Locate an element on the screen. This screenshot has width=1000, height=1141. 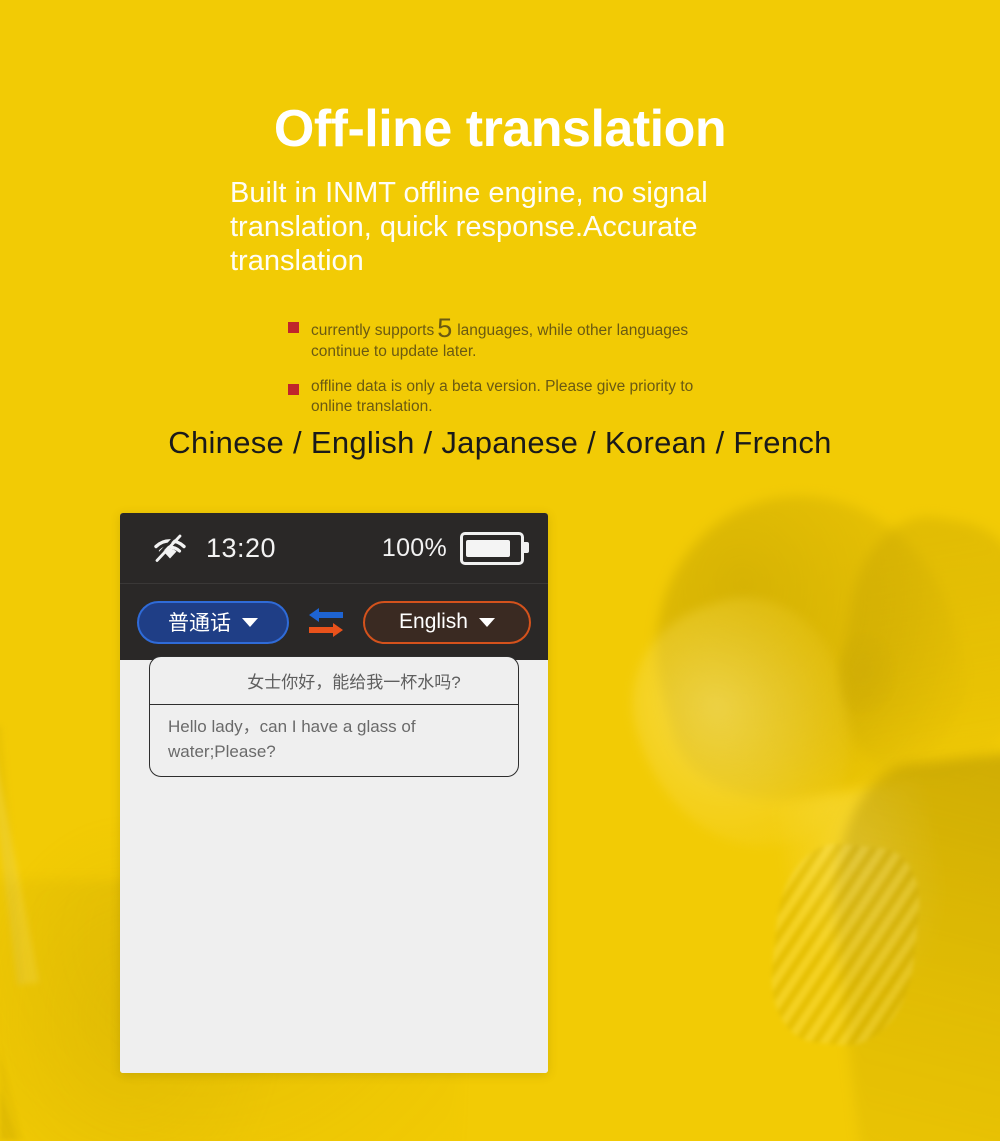
target-language-selector: English is located at coordinates (447, 622).